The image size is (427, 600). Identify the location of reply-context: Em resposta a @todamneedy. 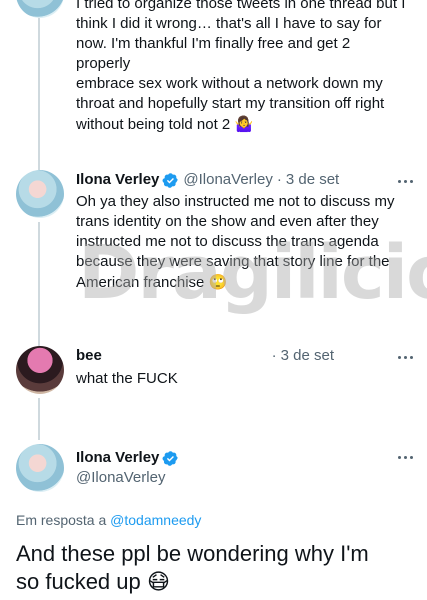
(109, 520).